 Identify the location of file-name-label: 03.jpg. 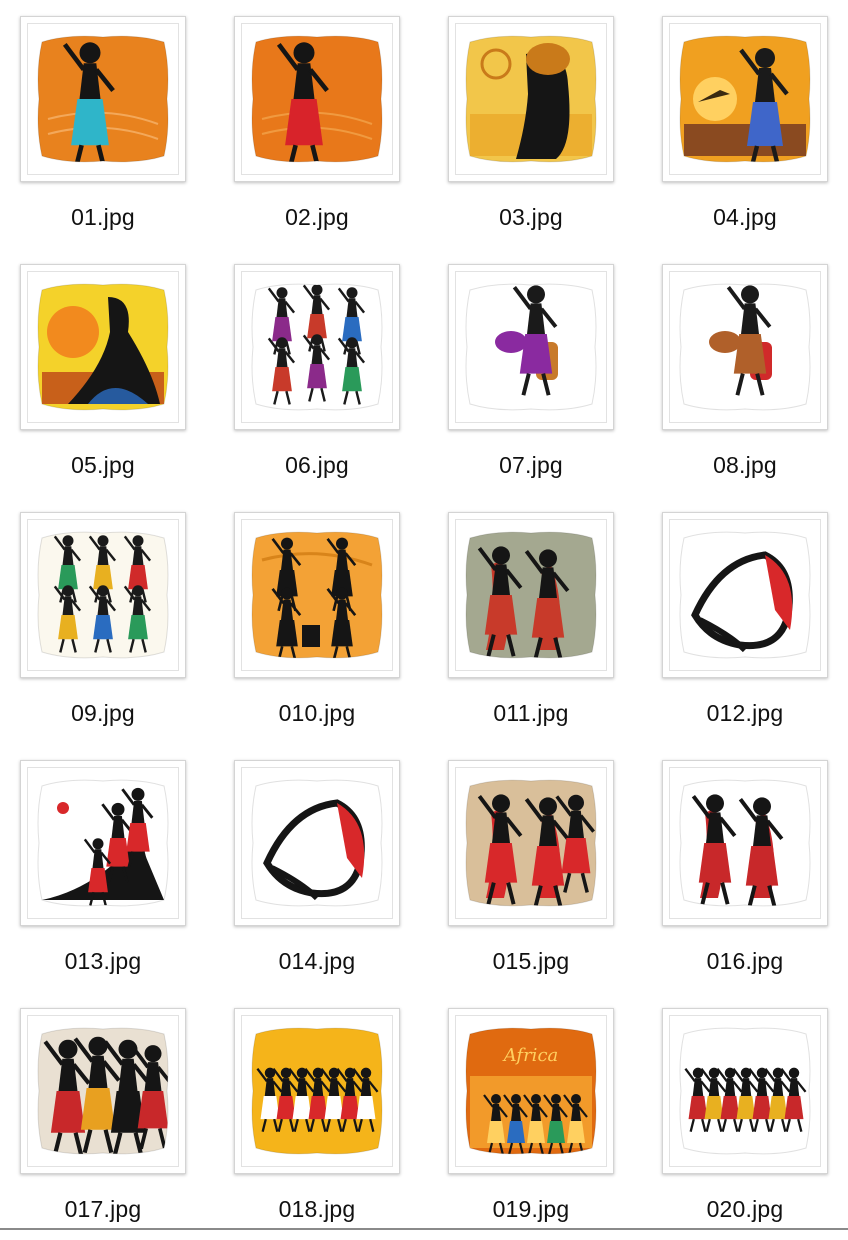
(531, 217).